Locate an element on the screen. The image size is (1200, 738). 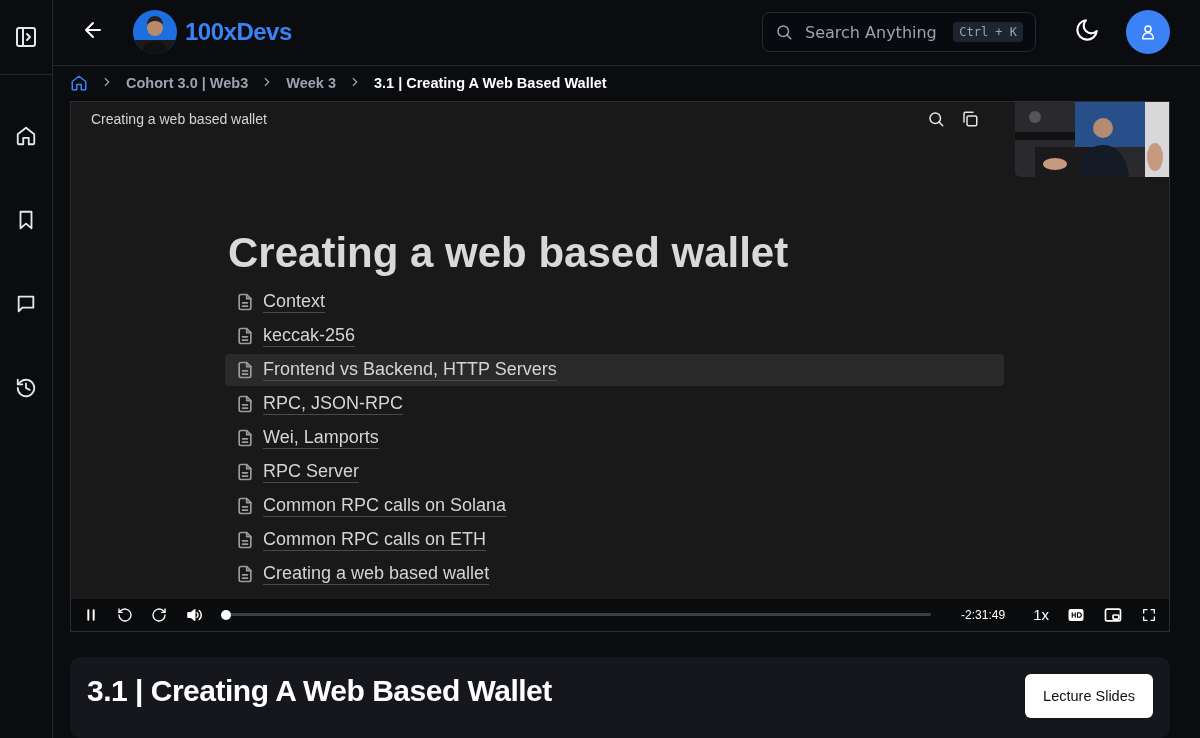
time-remaining: -2:31:49 is located at coordinates (983, 614).